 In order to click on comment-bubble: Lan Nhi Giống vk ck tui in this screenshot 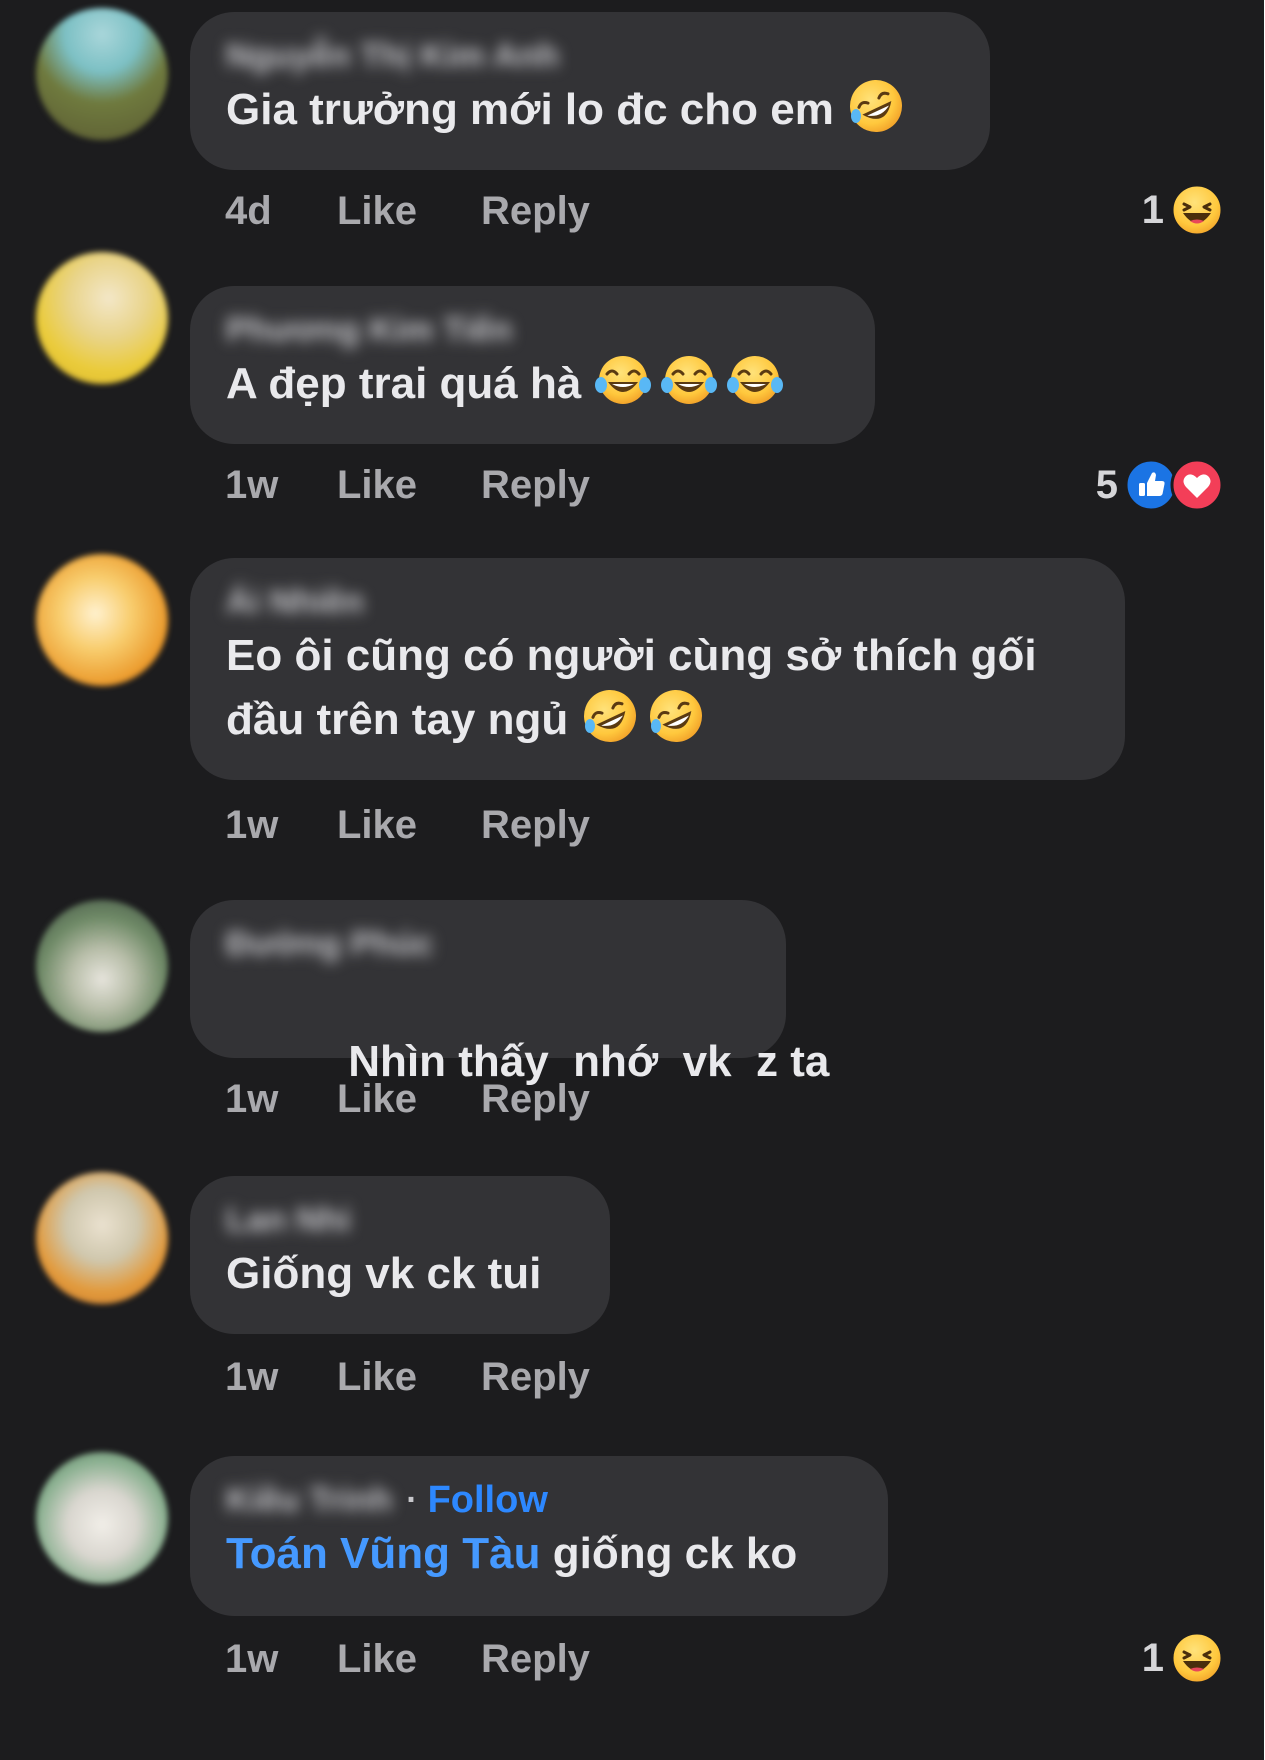, I will do `click(400, 1255)`.